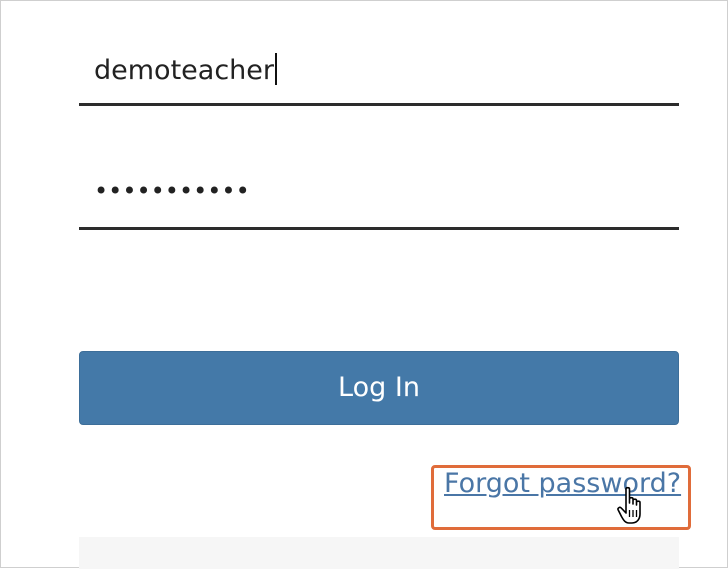 The height and width of the screenshot is (569, 728). Describe the element at coordinates (379, 74) in the screenshot. I see `username-field: demoteacher` at that location.